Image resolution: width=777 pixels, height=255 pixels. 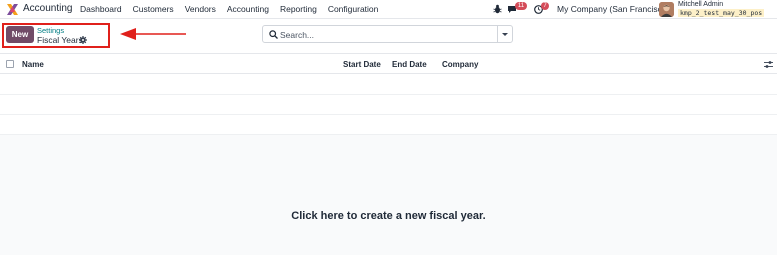 What do you see at coordinates (545, 6) in the screenshot?
I see `activity-badge: 7` at bounding box center [545, 6].